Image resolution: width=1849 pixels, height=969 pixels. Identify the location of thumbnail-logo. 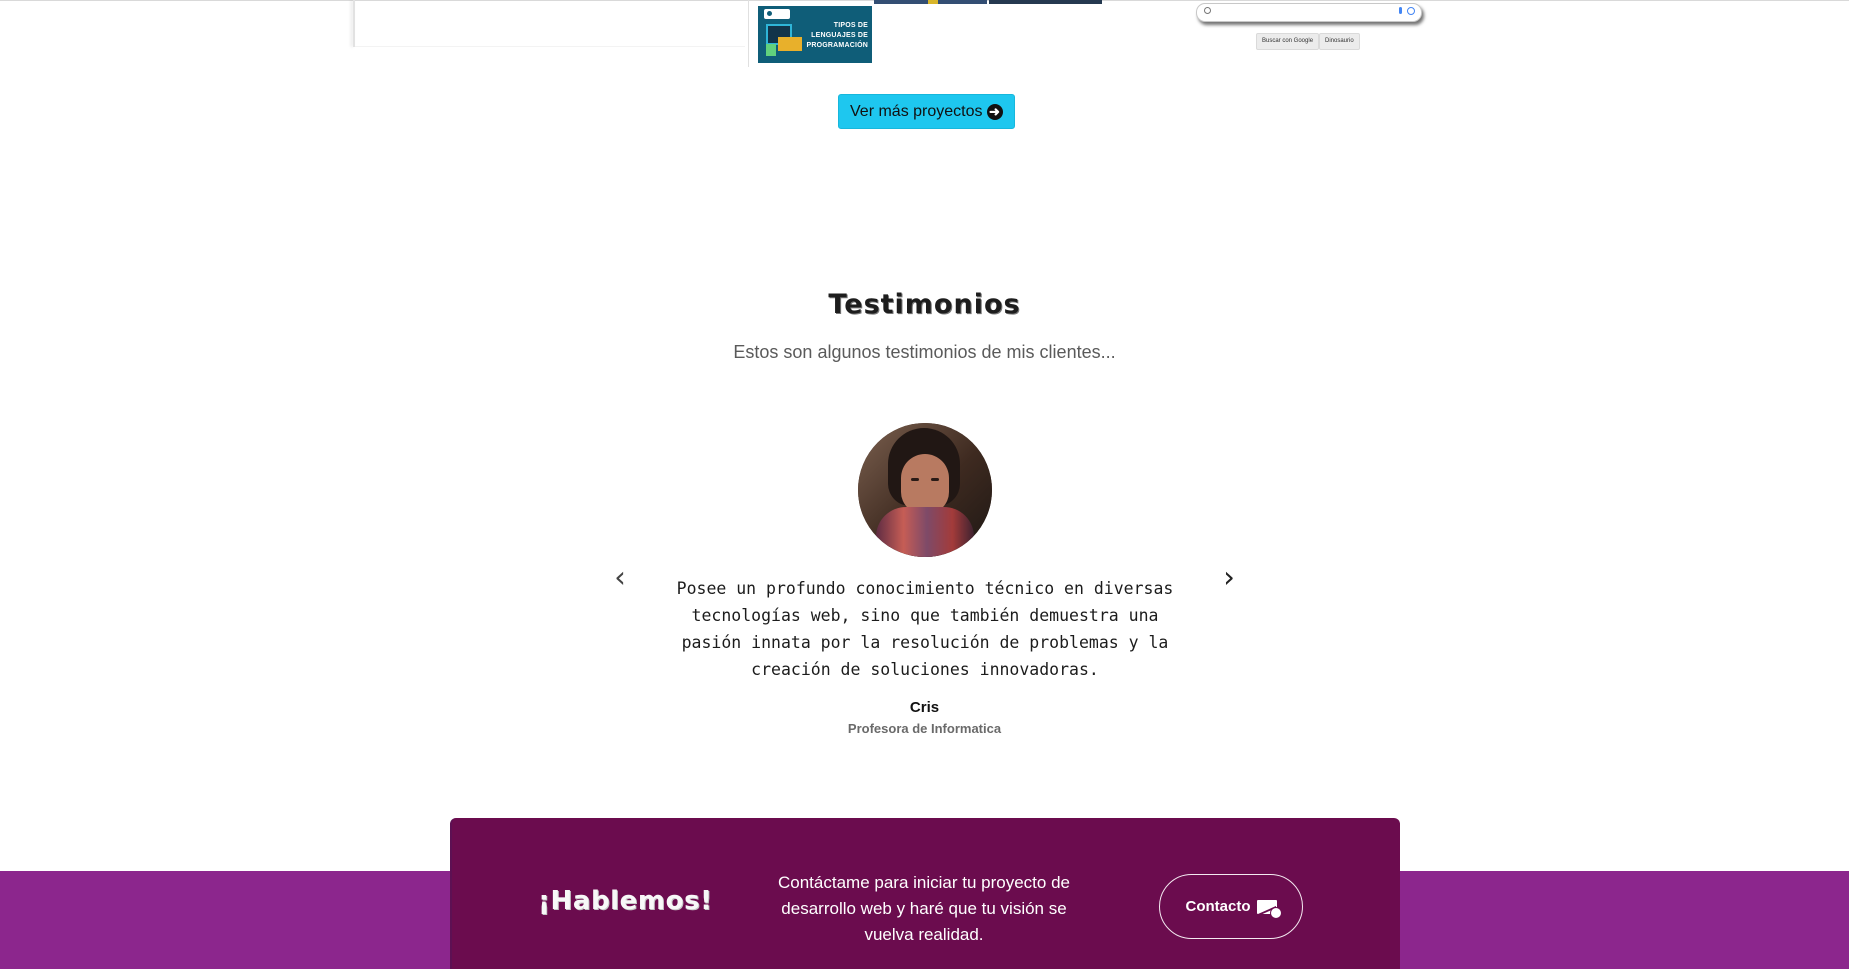
(777, 14).